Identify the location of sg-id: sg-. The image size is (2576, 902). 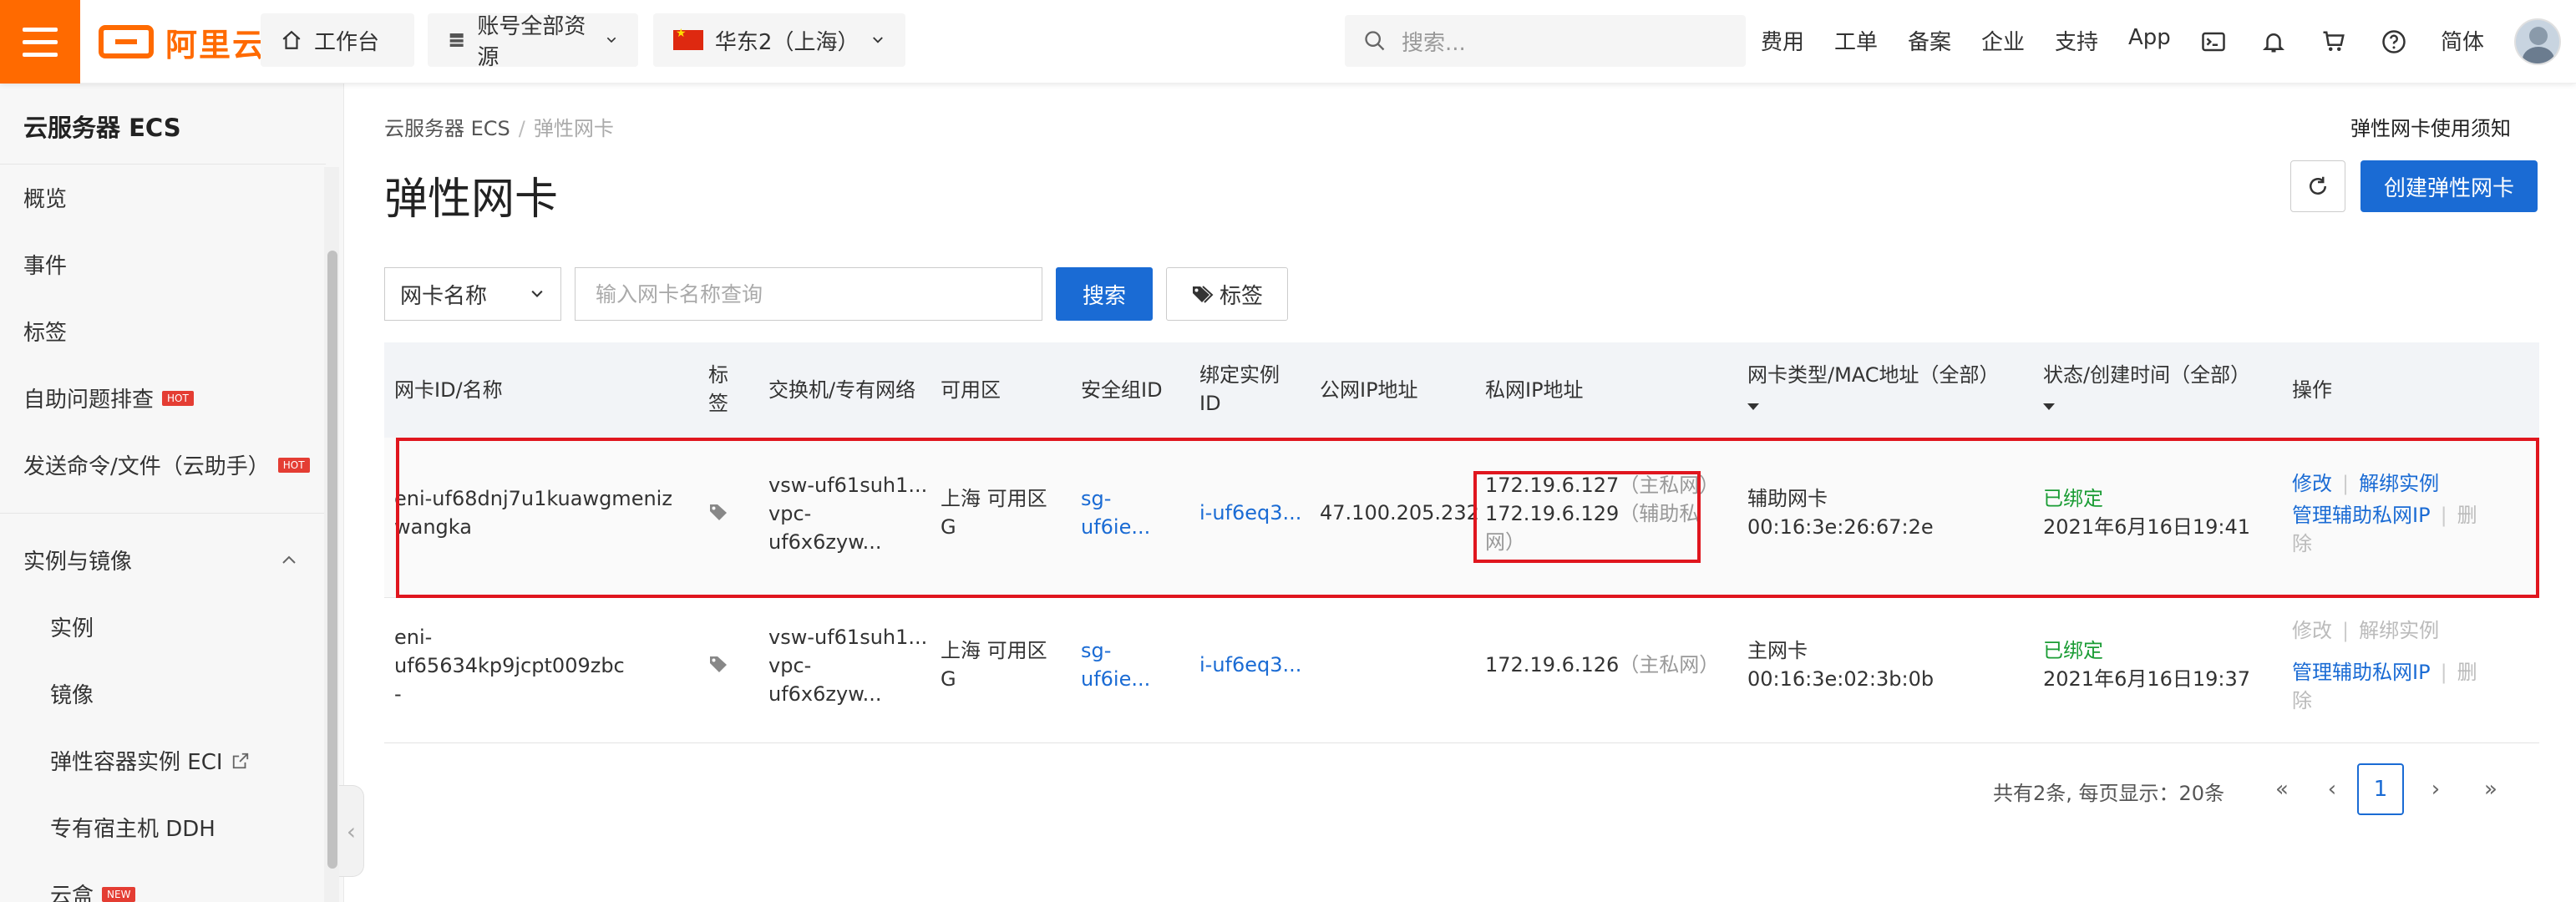
(1096, 650).